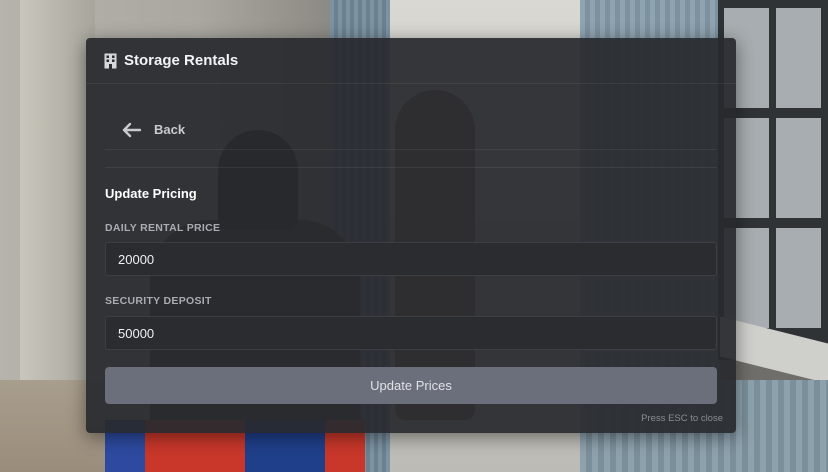 Image resolution: width=828 pixels, height=472 pixels. Describe the element at coordinates (181, 60) in the screenshot. I see `panel-title: Storage Rentals` at that location.